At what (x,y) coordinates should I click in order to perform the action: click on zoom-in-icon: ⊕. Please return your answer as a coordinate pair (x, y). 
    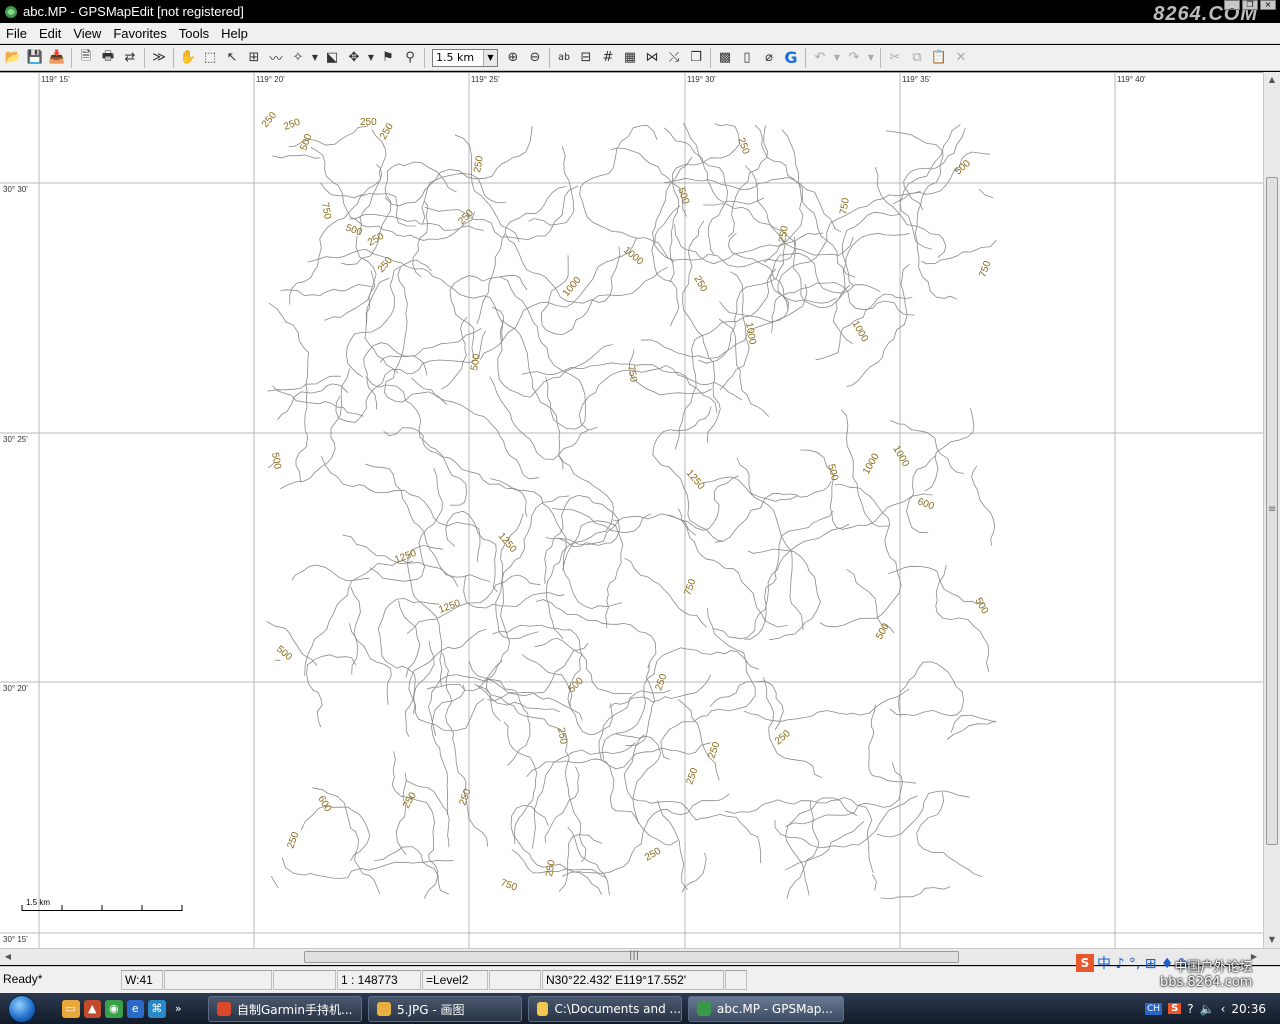
    Looking at the image, I should click on (513, 58).